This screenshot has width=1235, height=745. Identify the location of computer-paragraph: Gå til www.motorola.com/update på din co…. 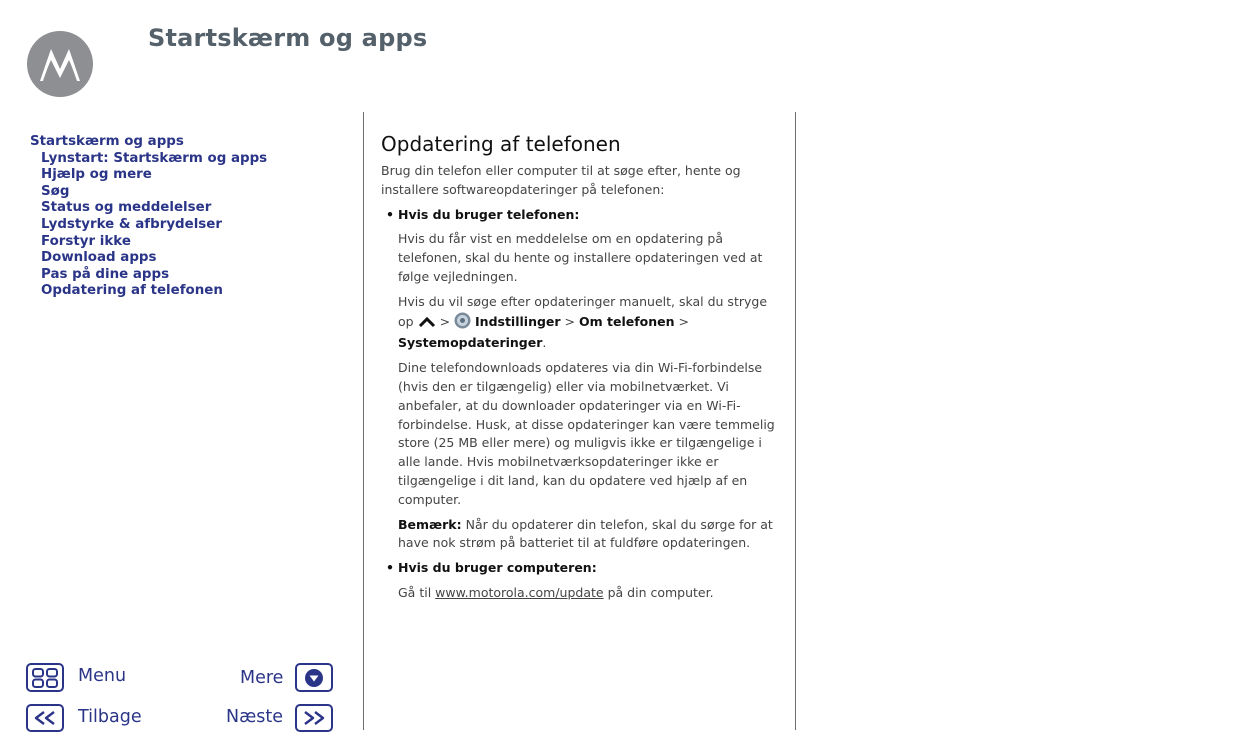
(581, 593).